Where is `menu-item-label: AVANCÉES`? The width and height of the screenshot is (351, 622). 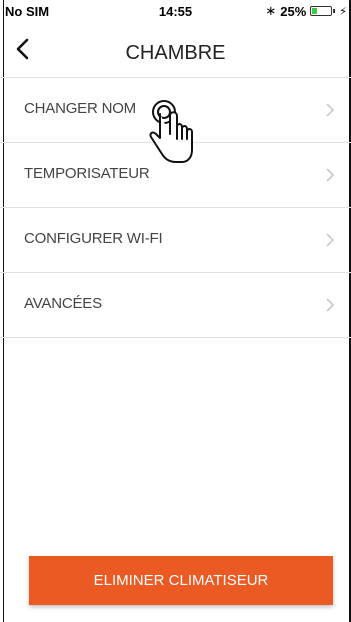 menu-item-label: AVANCÉES is located at coordinates (63, 303).